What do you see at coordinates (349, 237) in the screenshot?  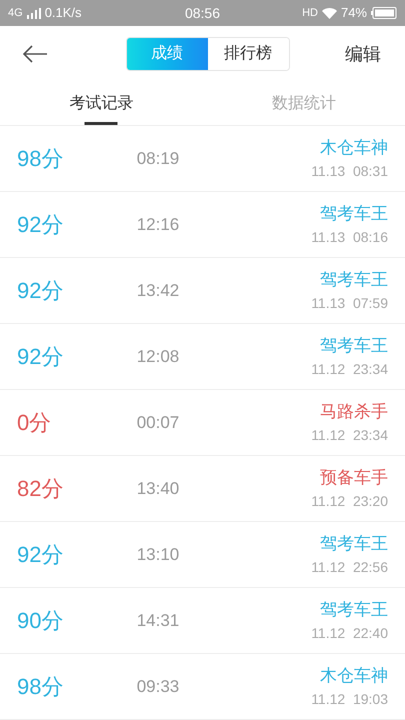 I see `exam-date: 11.13 08:16` at bounding box center [349, 237].